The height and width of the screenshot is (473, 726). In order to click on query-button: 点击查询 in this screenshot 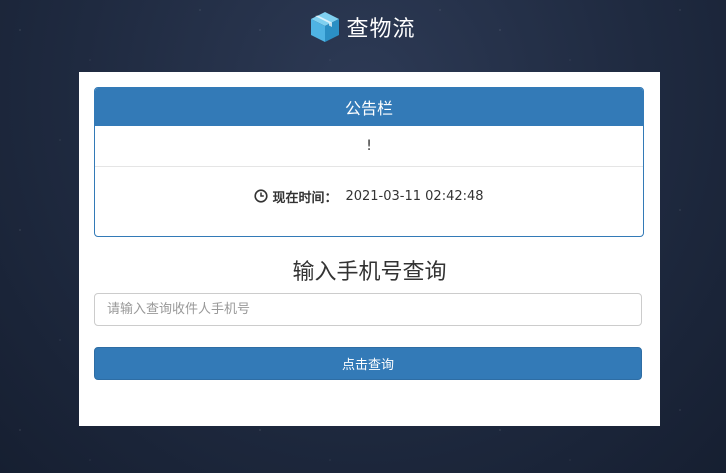, I will do `click(368, 363)`.